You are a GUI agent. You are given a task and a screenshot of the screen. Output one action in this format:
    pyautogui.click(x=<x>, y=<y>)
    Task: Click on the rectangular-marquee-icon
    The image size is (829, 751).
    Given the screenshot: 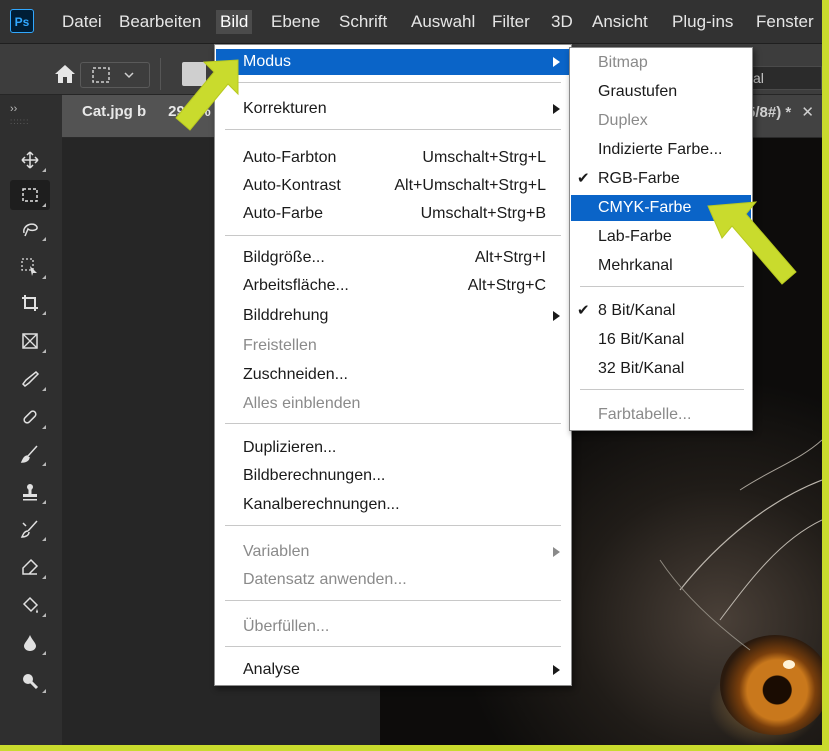 What is the action you would take?
    pyautogui.click(x=113, y=75)
    